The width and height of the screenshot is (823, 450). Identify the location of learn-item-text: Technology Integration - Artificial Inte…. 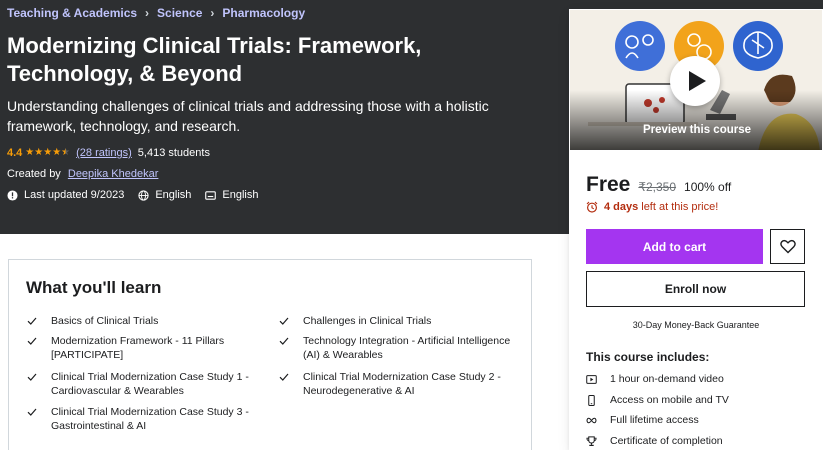
(407, 348).